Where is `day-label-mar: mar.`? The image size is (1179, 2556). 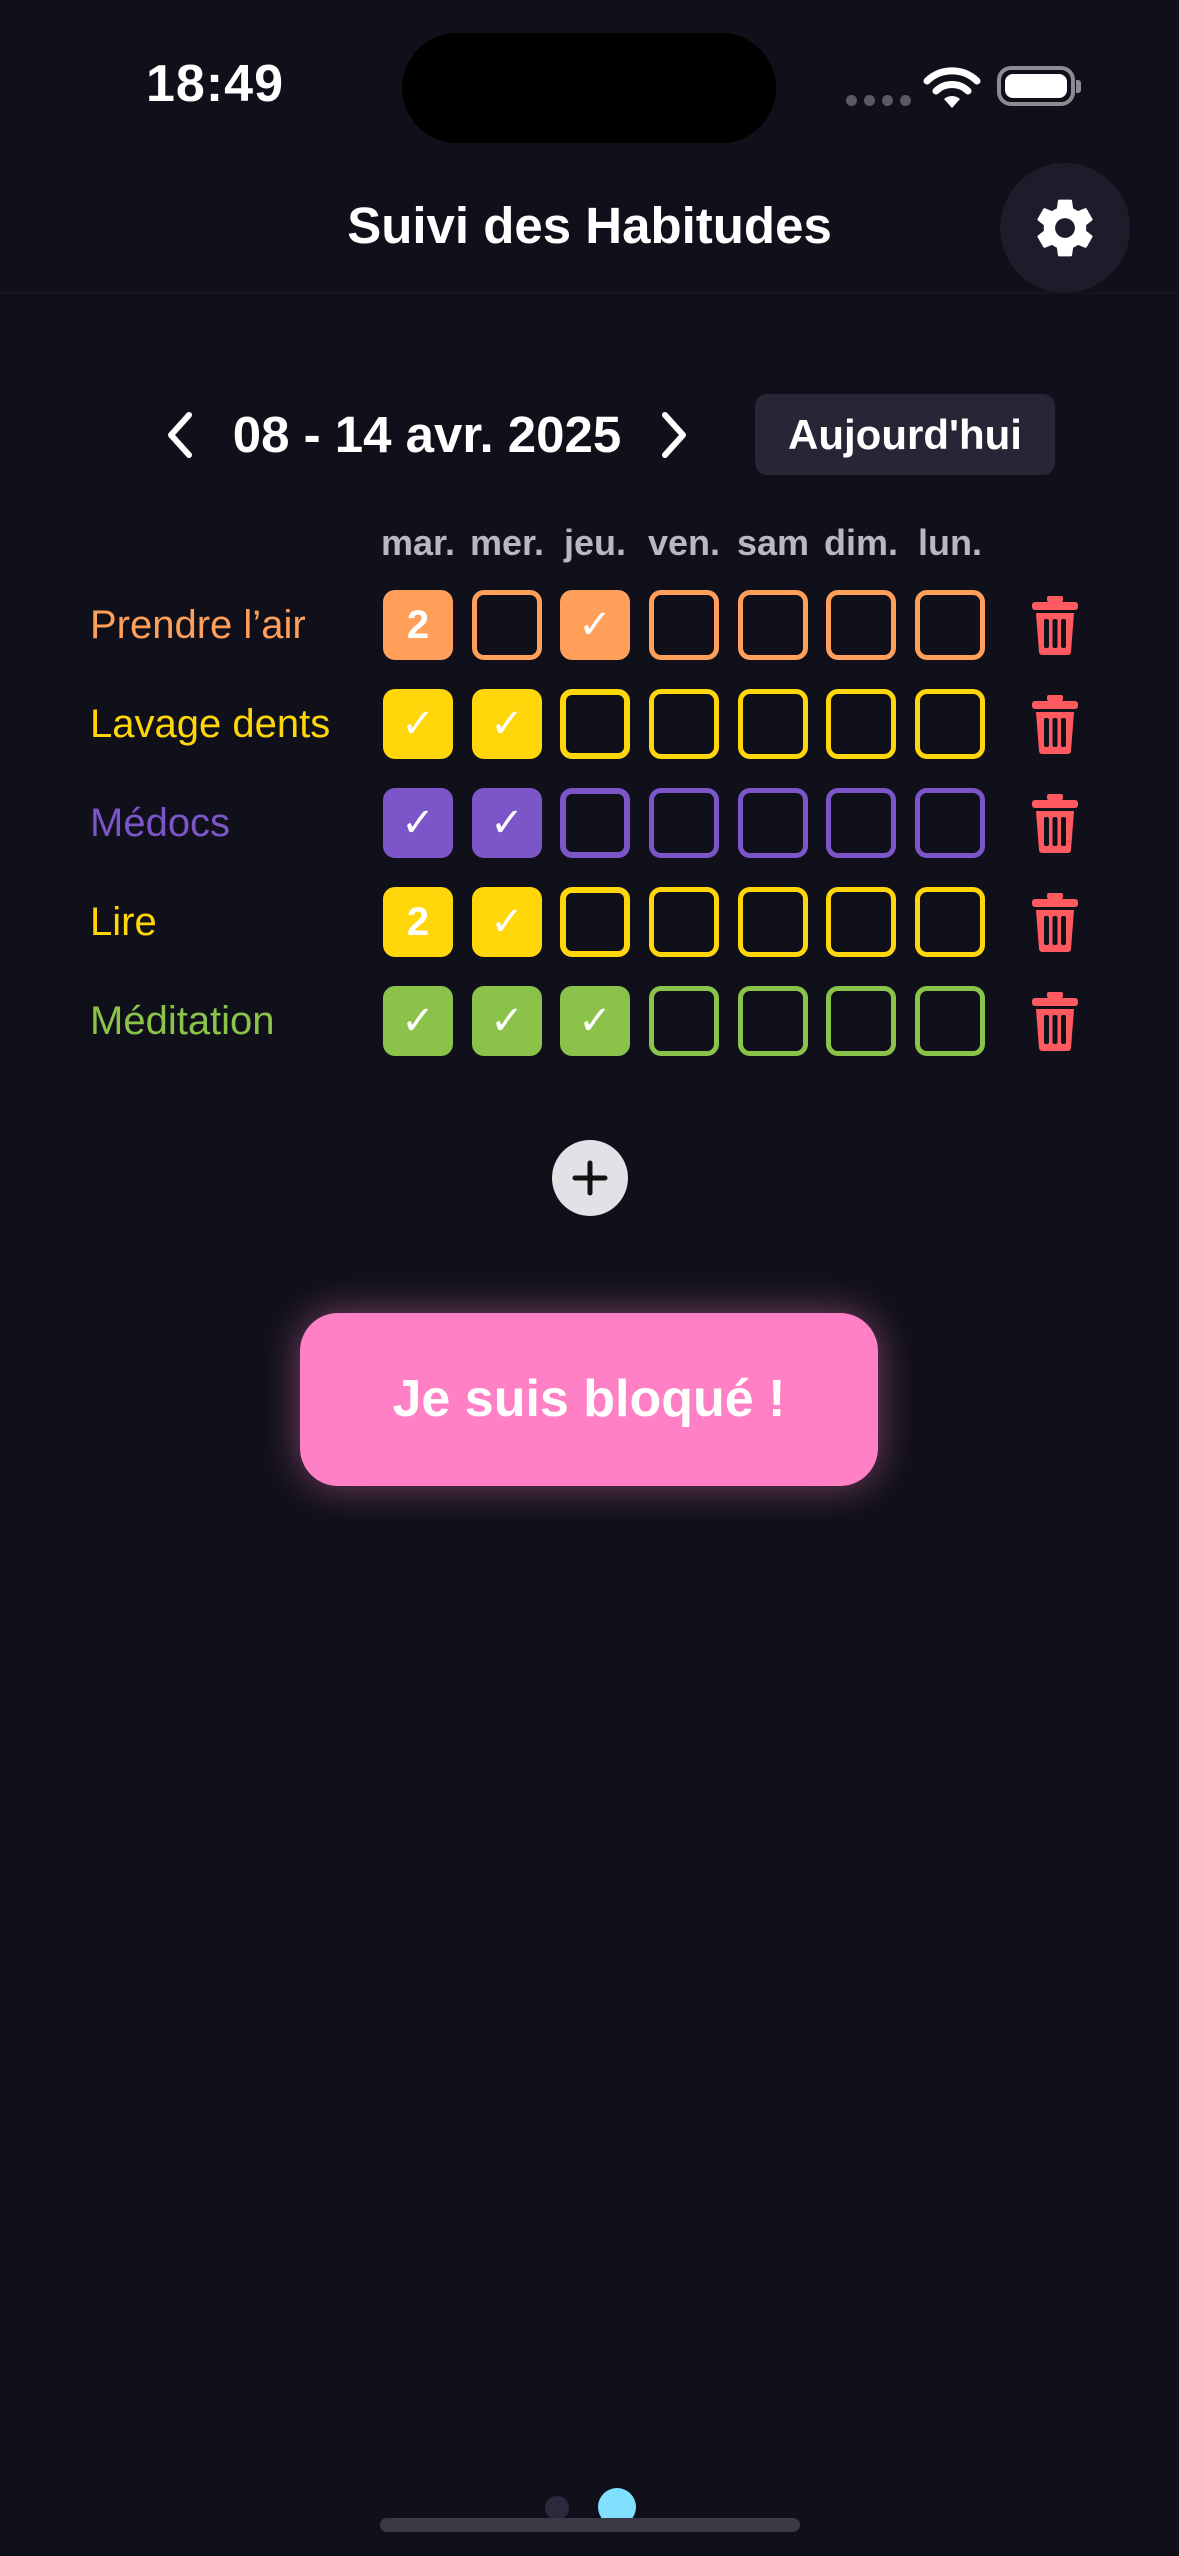 day-label-mar: mar. is located at coordinates (418, 542).